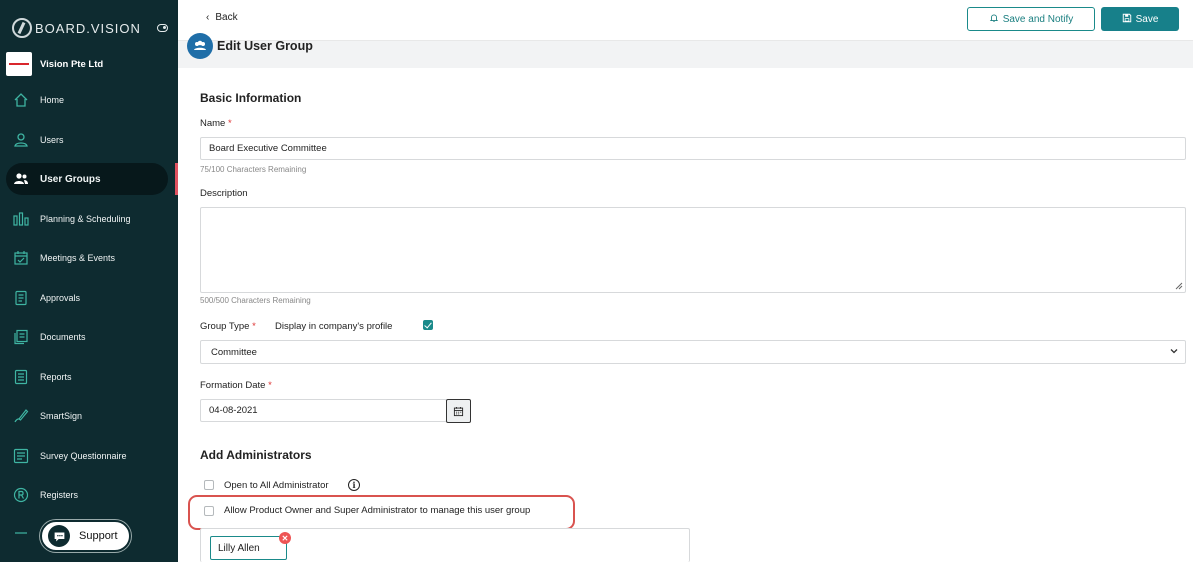  I want to click on approvals-doc-icon, so click(21, 298).